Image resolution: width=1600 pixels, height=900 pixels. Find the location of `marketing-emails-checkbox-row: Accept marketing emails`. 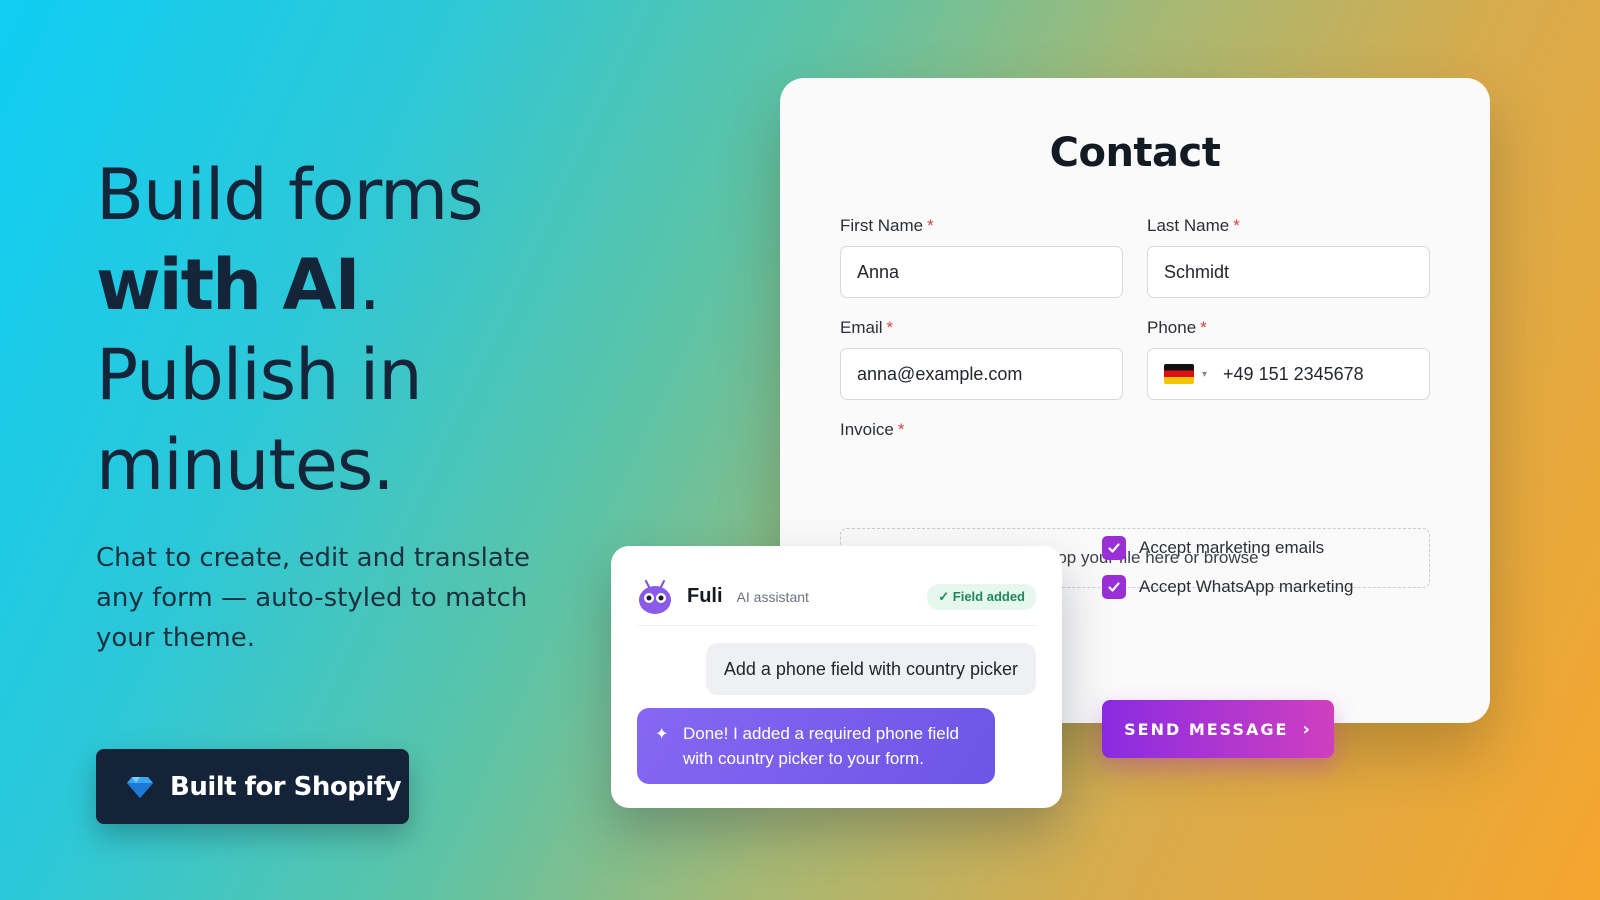

marketing-emails-checkbox-row: Accept marketing emails is located at coordinates (1213, 548).